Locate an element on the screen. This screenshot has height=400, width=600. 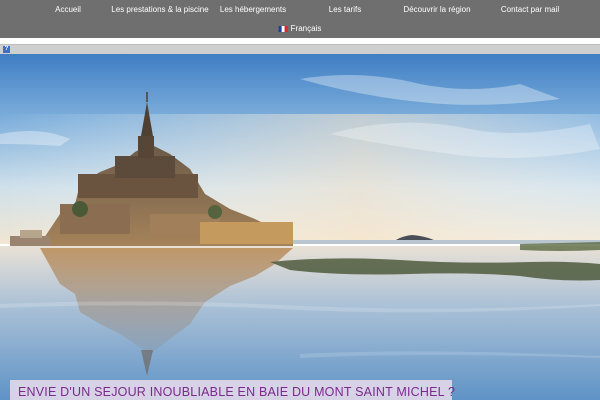
nav-item-accueil: Accueil is located at coordinates (68, 9).